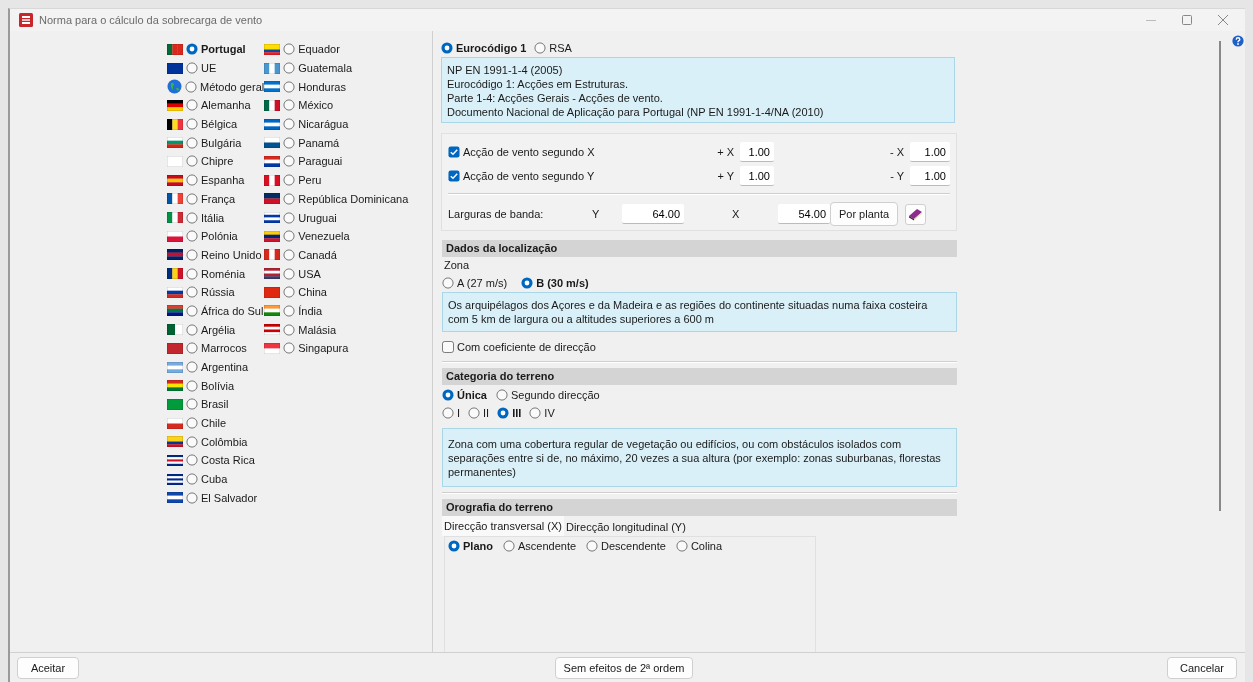 Image resolution: width=1253 pixels, height=682 pixels. What do you see at coordinates (211, 198) in the screenshot?
I see `radio-button: França` at bounding box center [211, 198].